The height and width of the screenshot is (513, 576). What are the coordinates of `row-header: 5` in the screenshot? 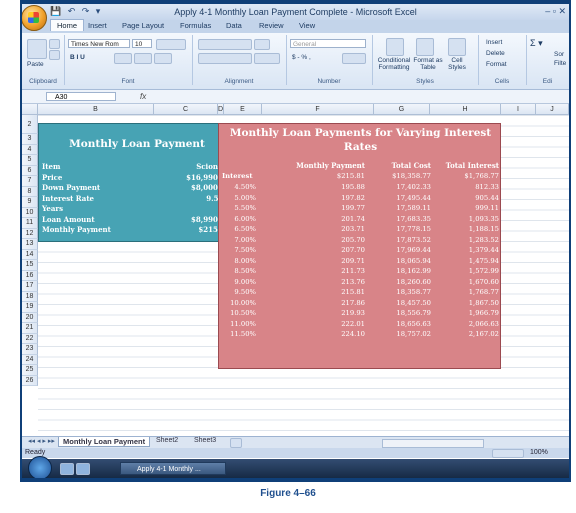 It's located at (30, 160).